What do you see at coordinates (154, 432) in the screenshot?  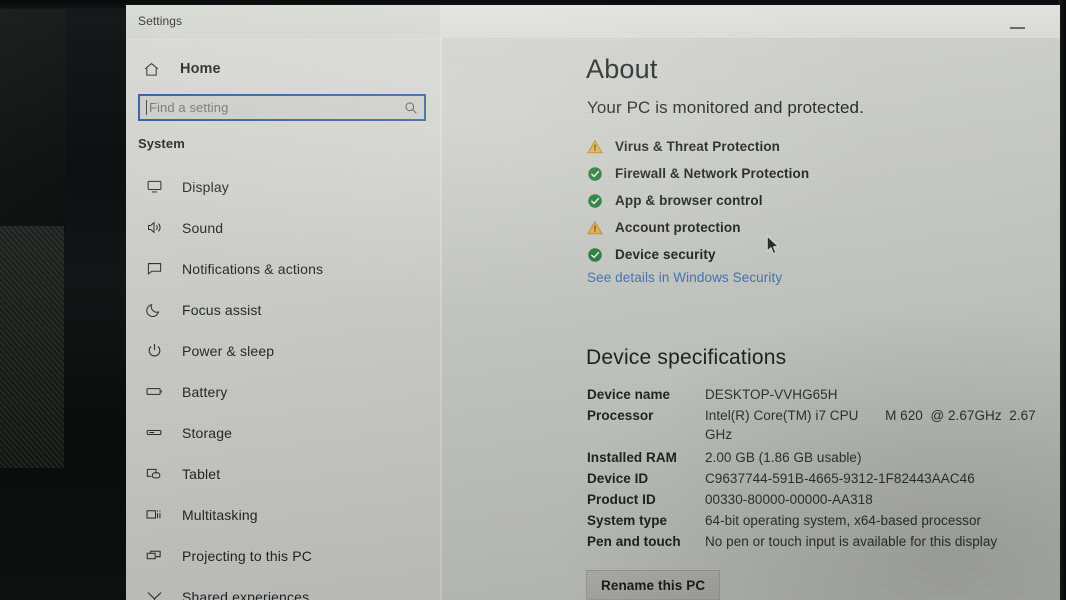 I see `drive-icon` at bounding box center [154, 432].